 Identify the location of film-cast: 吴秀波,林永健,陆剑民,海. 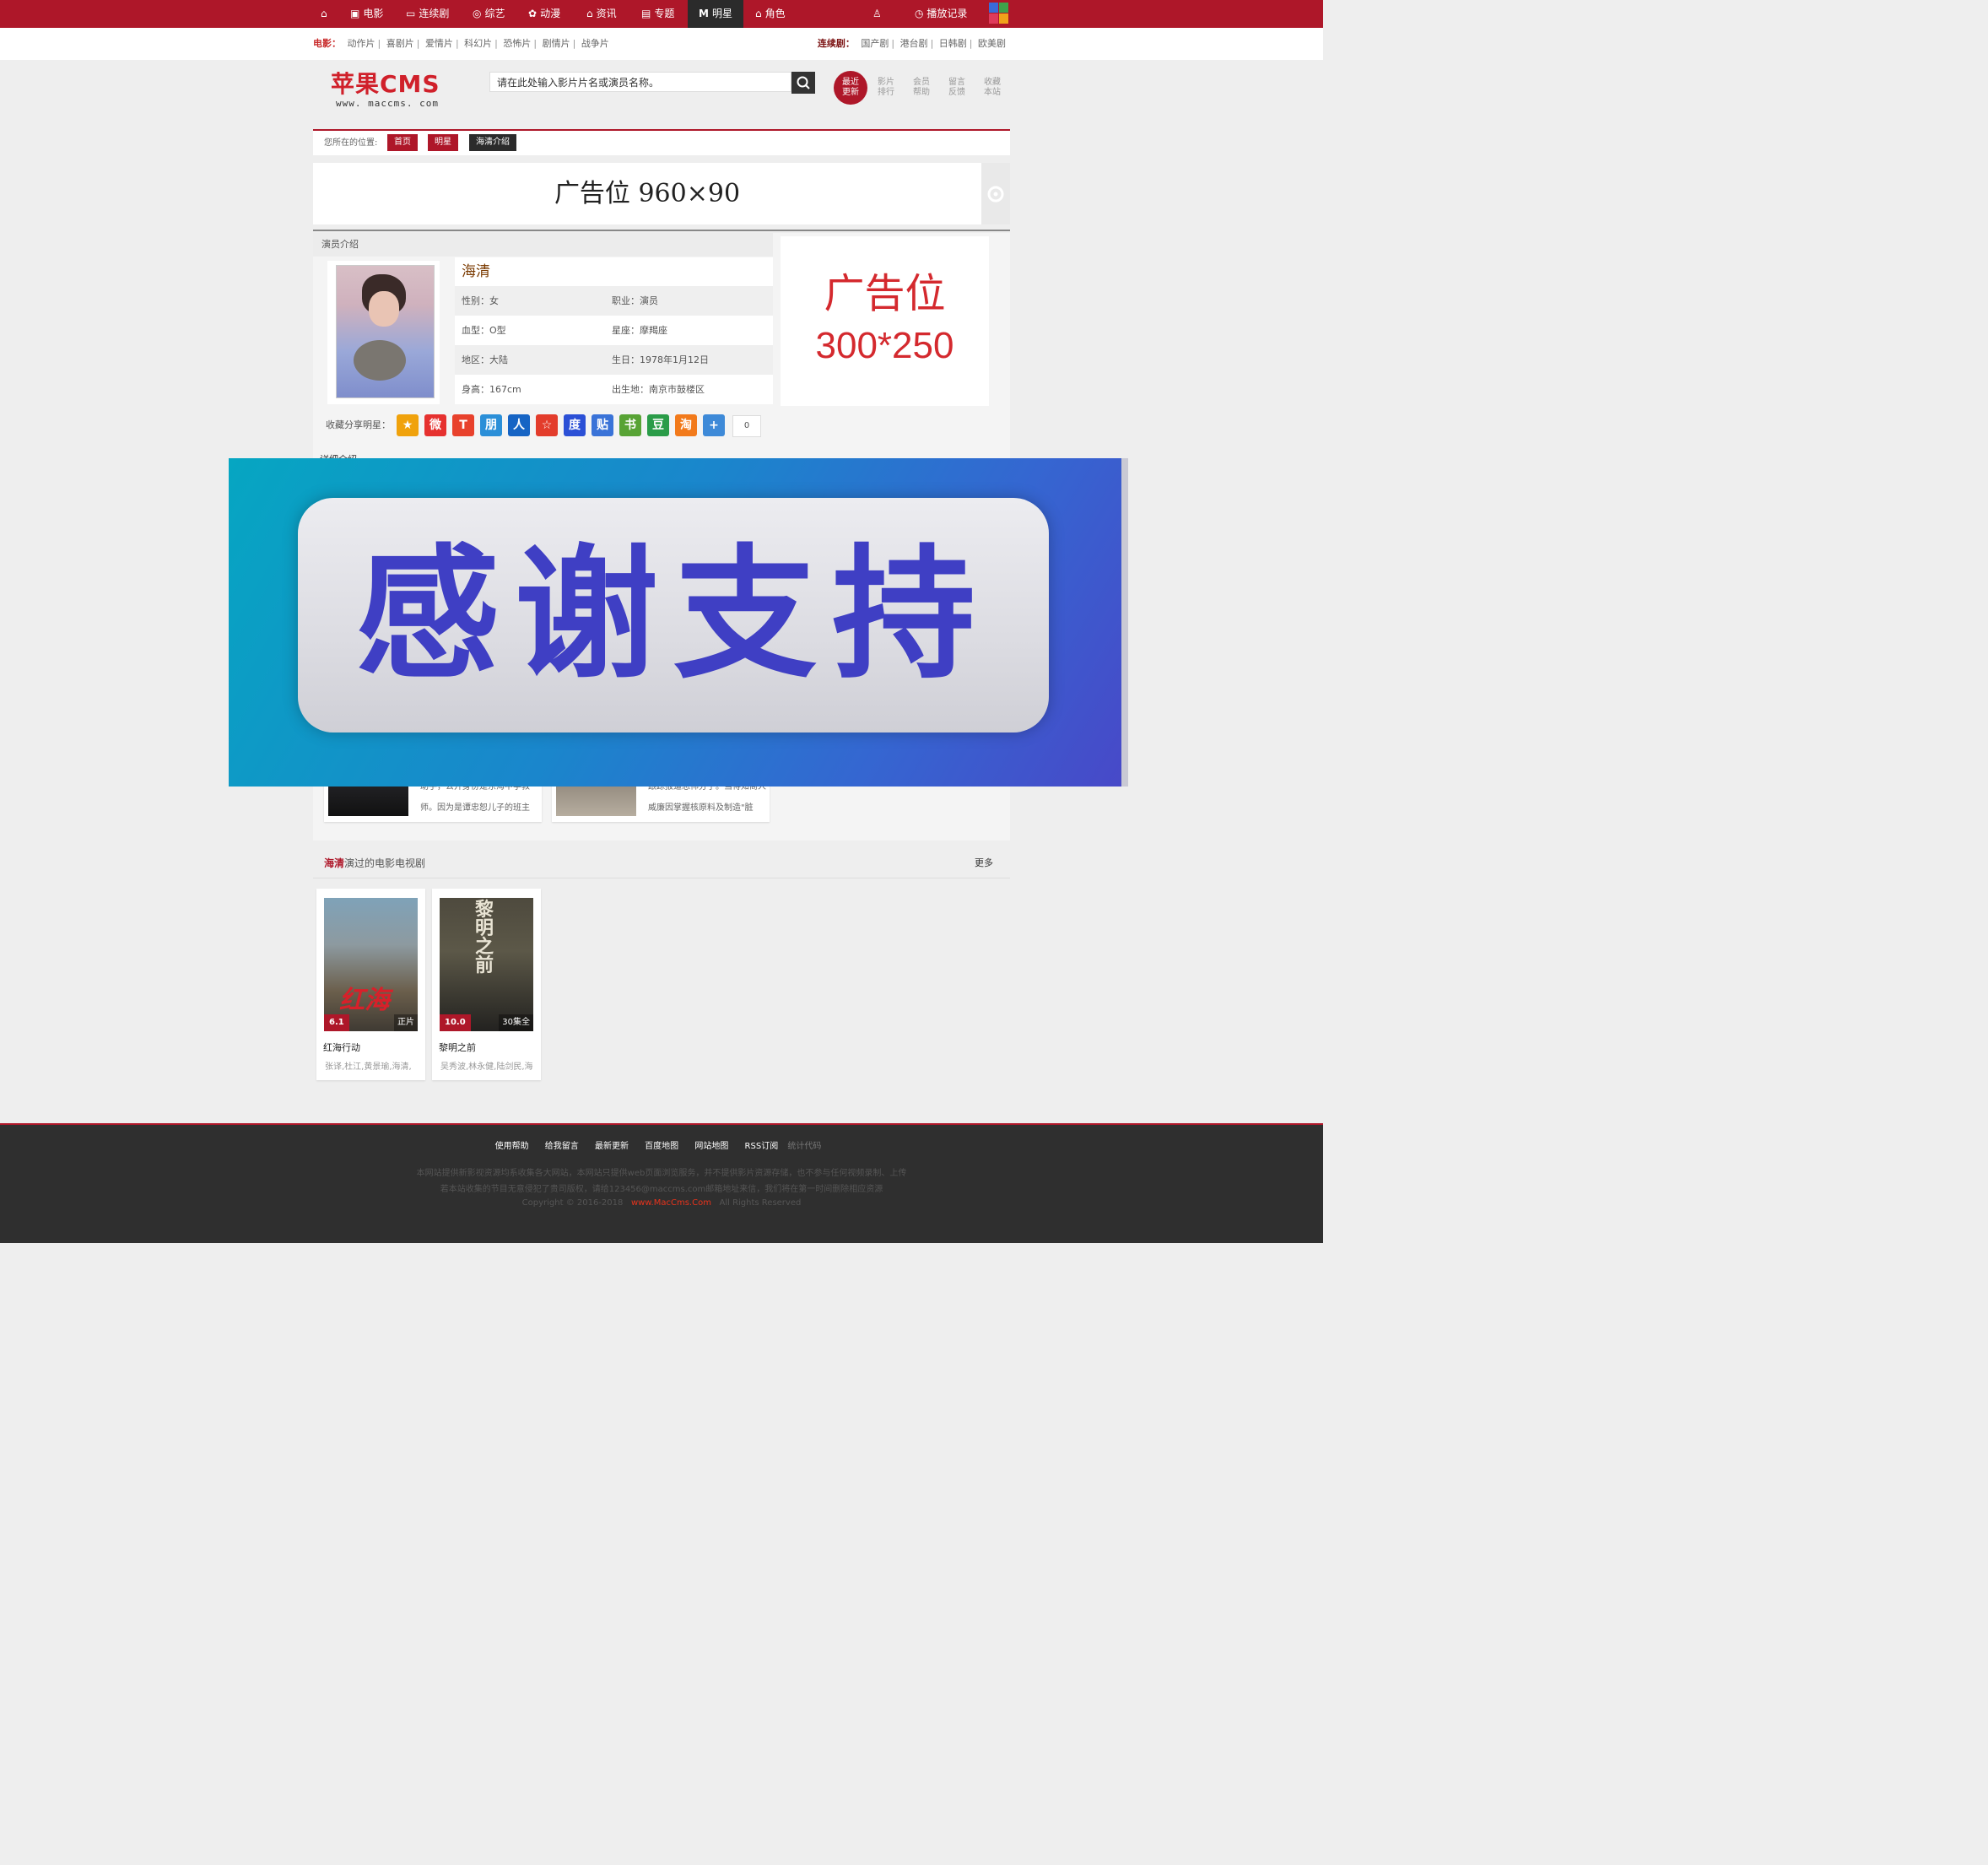
(487, 1067).